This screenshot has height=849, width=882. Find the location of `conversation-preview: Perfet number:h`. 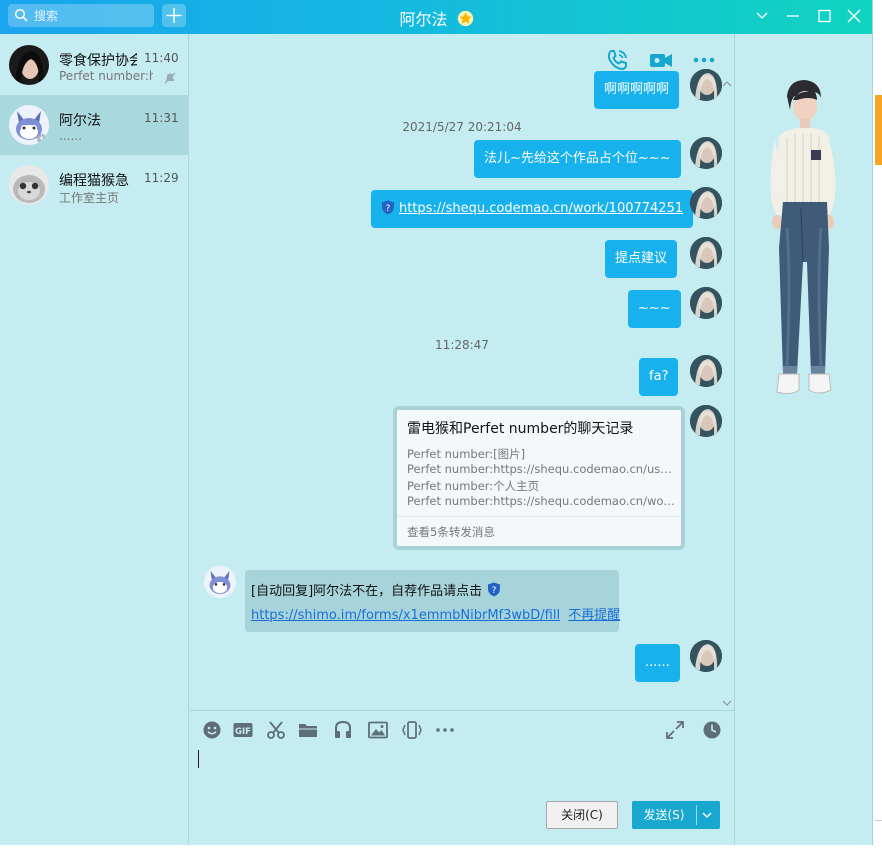

conversation-preview: Perfet number:h is located at coordinates (106, 76).